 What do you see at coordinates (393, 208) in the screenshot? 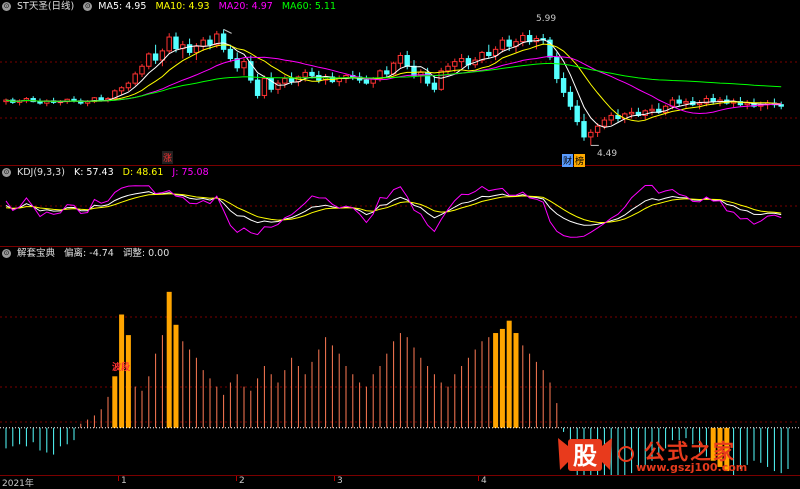
I see `kdj-k-line` at bounding box center [393, 208].